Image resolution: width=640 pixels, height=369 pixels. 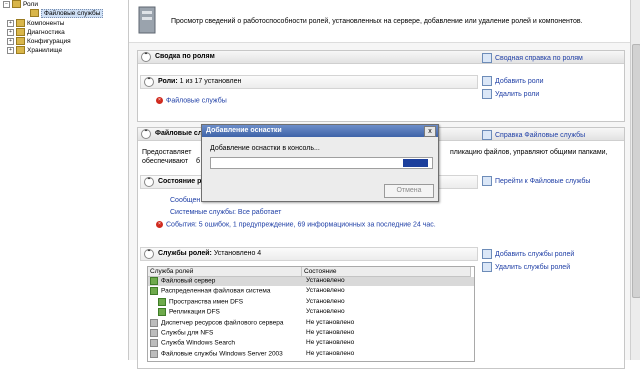 I want to click on remove-roles-link: Удалить роли, so click(x=510, y=94).